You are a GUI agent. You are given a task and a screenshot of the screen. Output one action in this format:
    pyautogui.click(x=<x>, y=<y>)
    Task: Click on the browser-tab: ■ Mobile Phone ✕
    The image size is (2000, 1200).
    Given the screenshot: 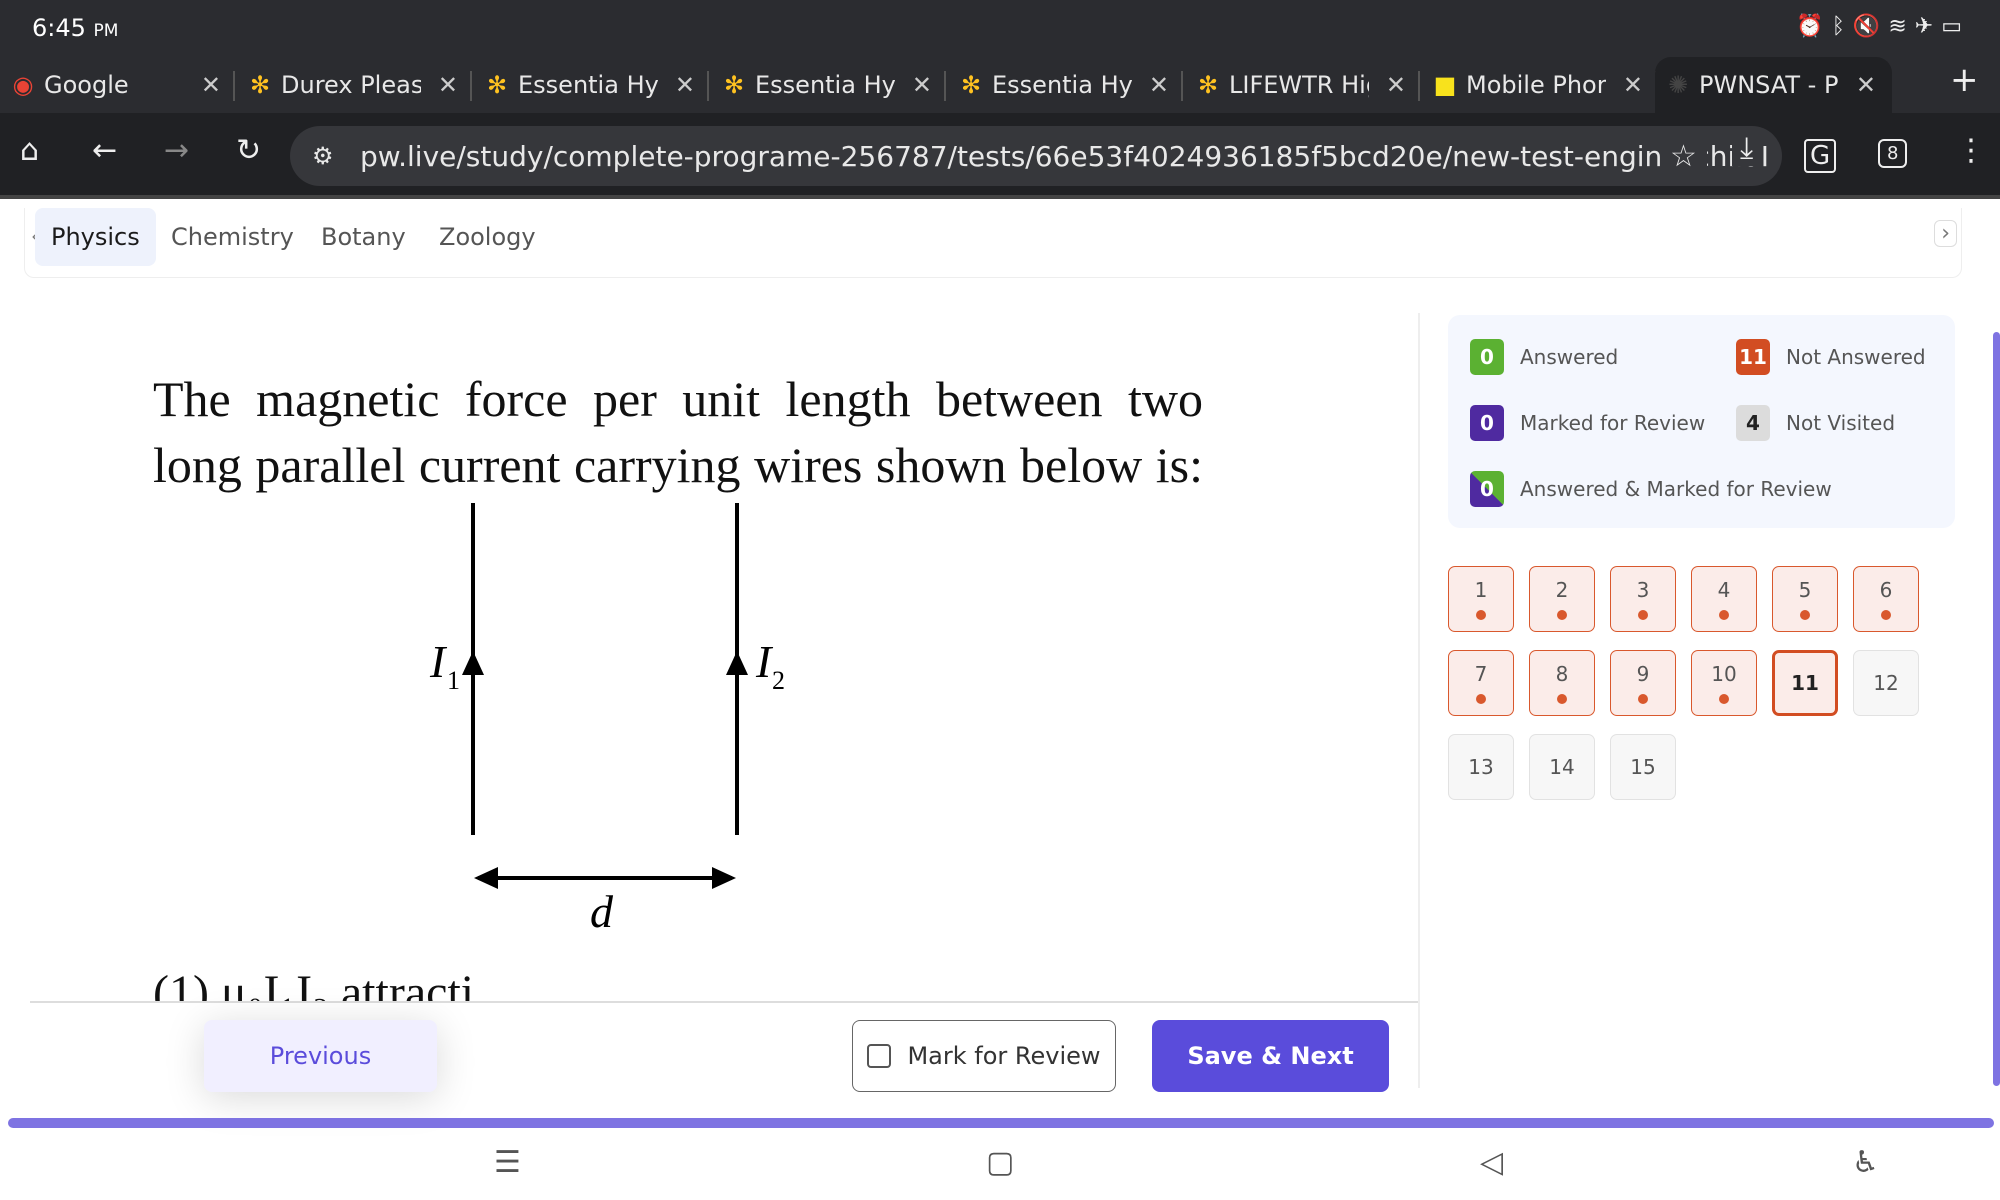 What is the action you would take?
    pyautogui.click(x=1540, y=85)
    